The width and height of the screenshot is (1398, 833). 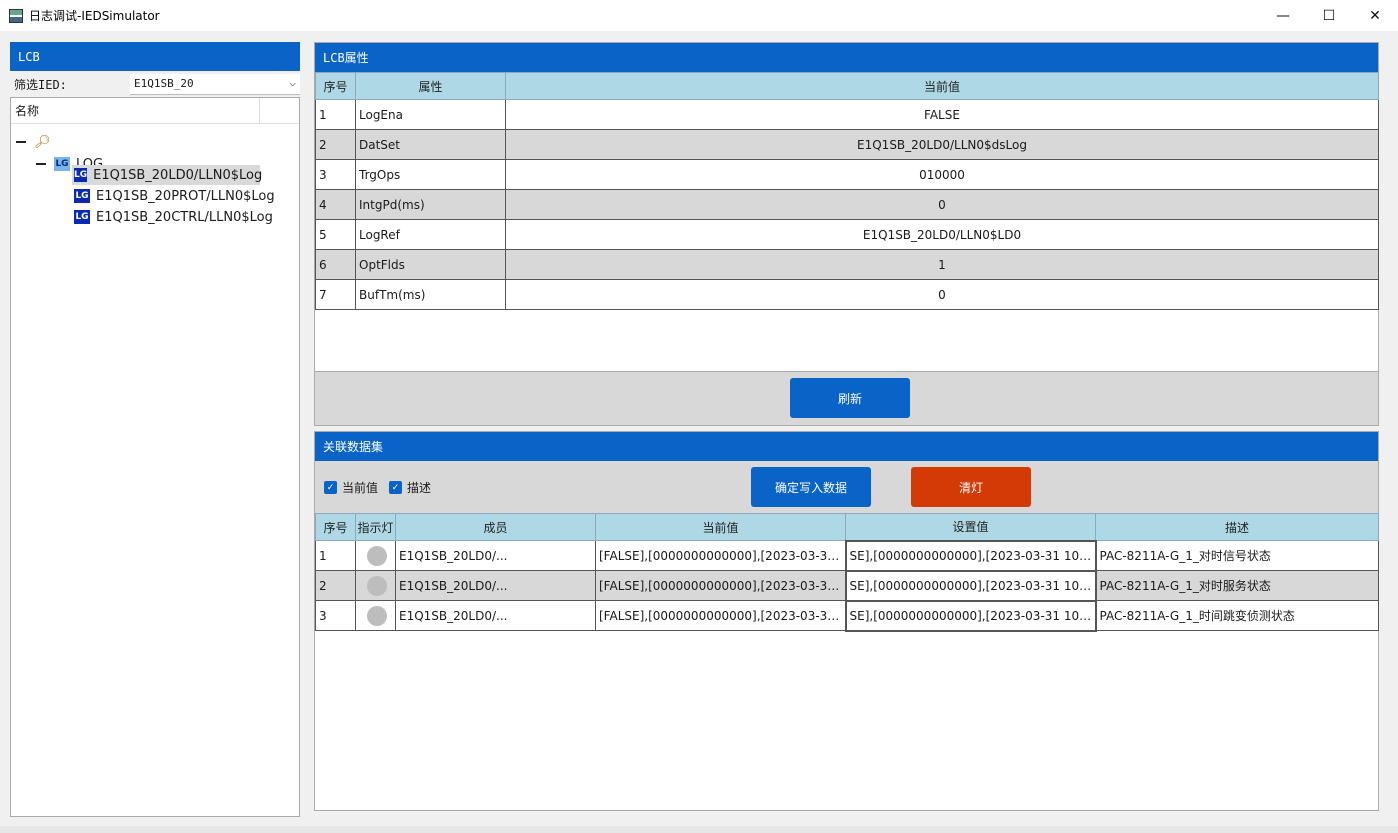 I want to click on row-index: 2, so click(x=335, y=144).